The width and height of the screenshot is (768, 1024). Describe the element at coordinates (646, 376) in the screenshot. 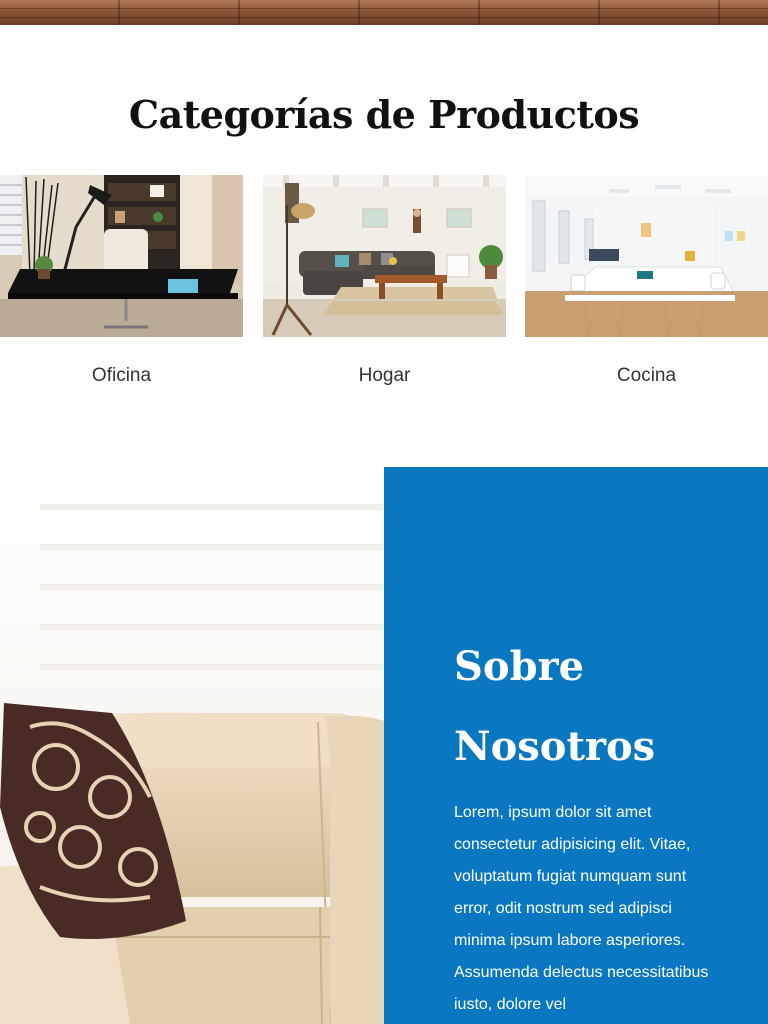

I see `category-label: Cocina` at that location.